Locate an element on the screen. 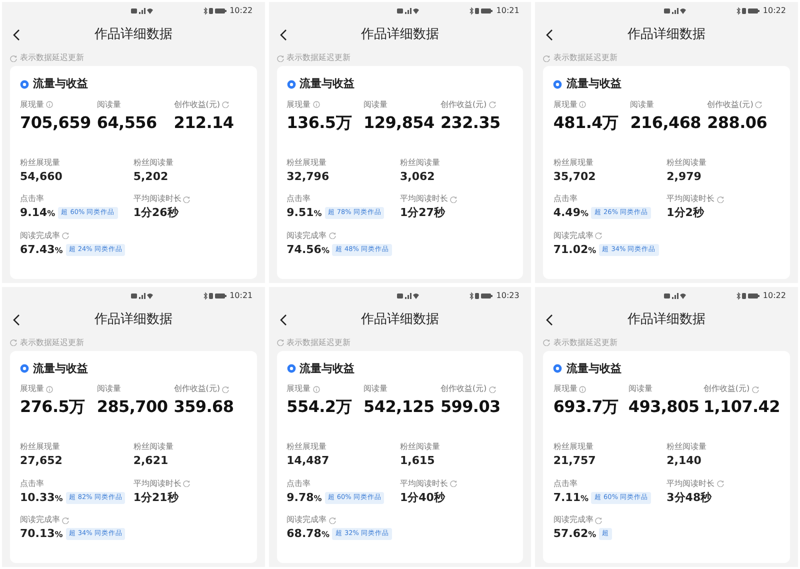 The height and width of the screenshot is (569, 800). metric-value: 212.14 is located at coordinates (204, 123).